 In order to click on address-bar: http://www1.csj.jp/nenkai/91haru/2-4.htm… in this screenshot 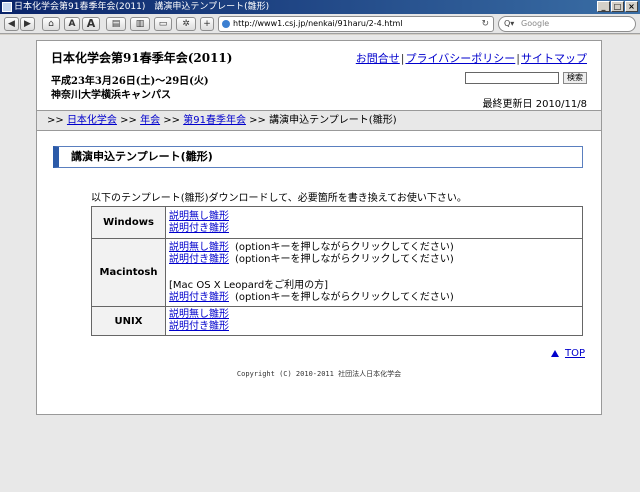, I will do `click(356, 24)`.